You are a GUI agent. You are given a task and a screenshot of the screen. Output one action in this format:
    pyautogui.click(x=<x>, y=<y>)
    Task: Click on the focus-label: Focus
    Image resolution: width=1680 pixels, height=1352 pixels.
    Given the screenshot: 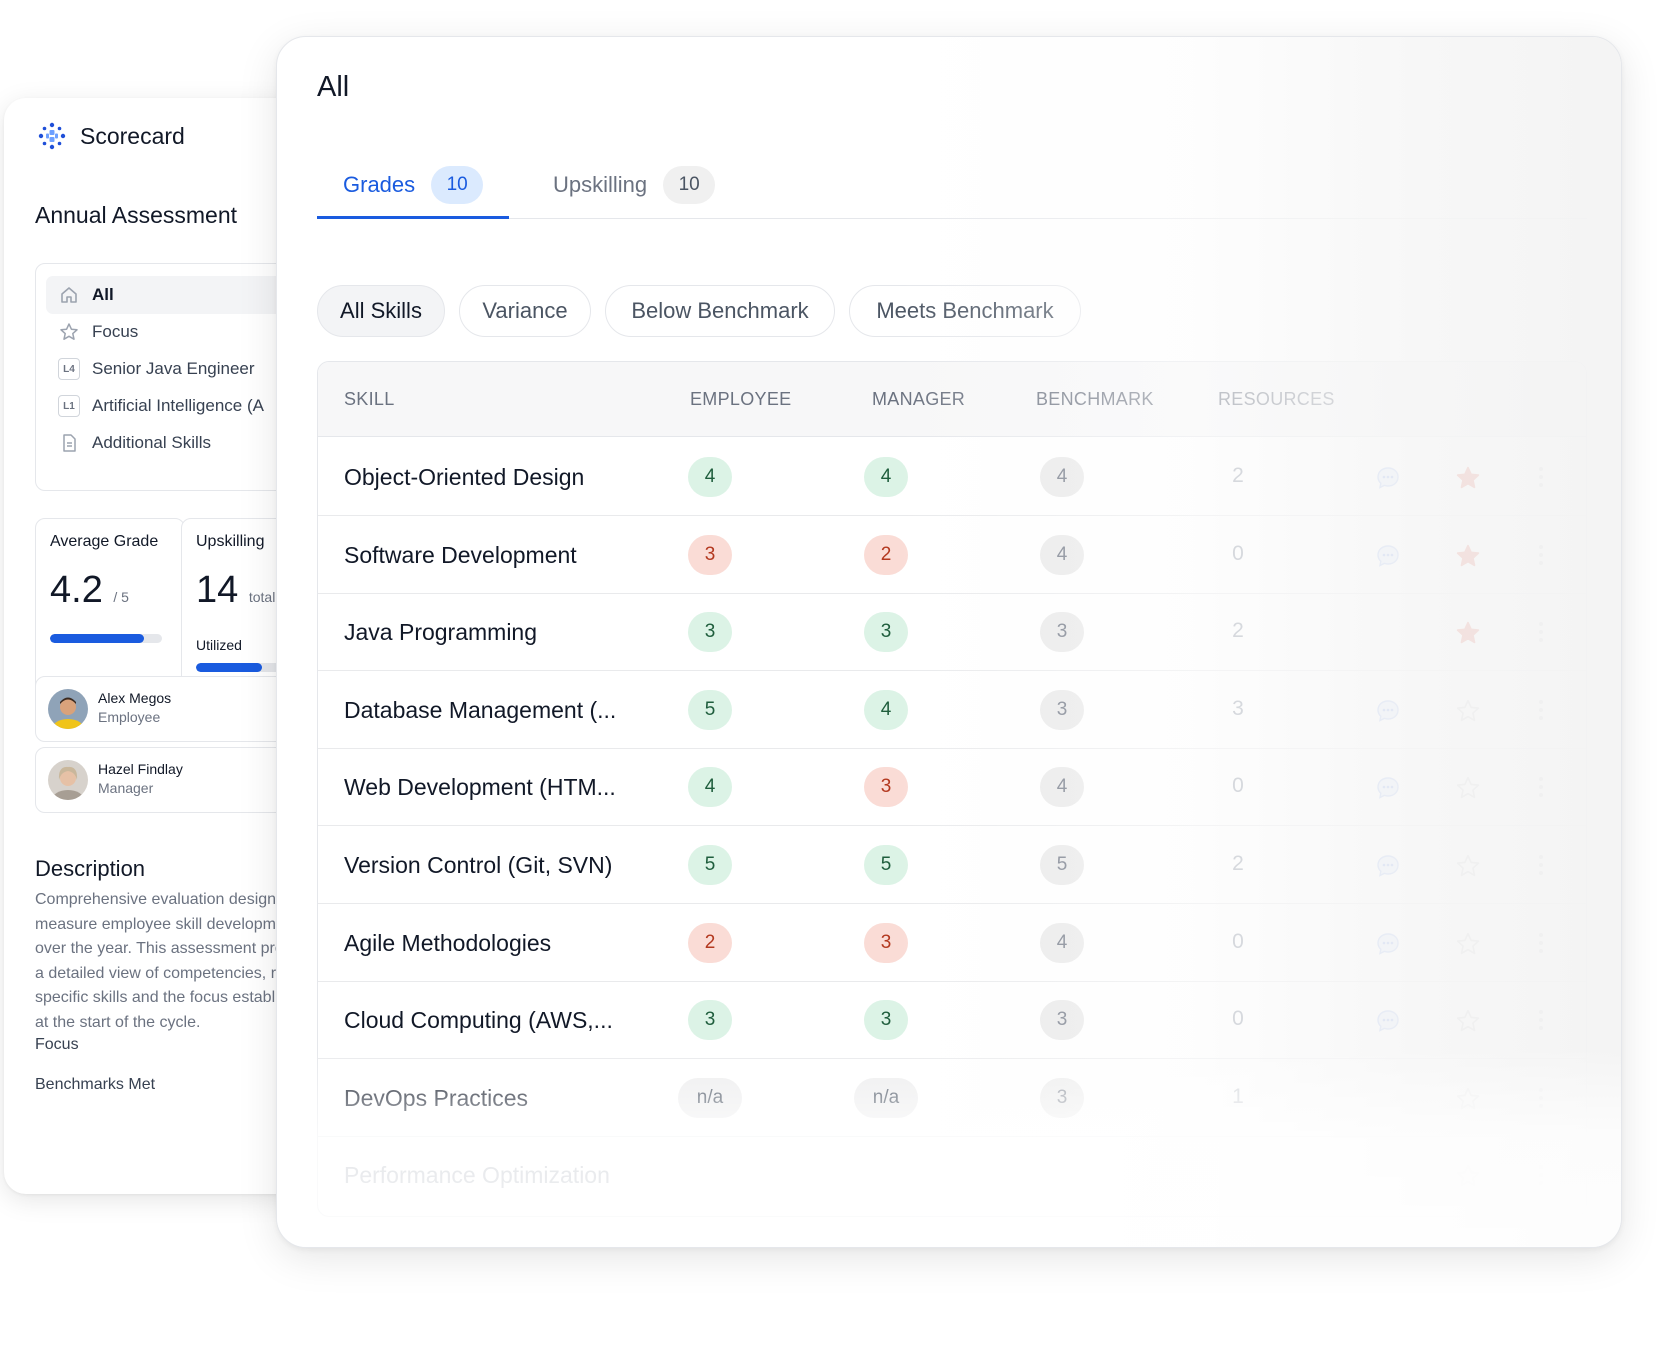 What is the action you would take?
    pyautogui.click(x=57, y=1044)
    